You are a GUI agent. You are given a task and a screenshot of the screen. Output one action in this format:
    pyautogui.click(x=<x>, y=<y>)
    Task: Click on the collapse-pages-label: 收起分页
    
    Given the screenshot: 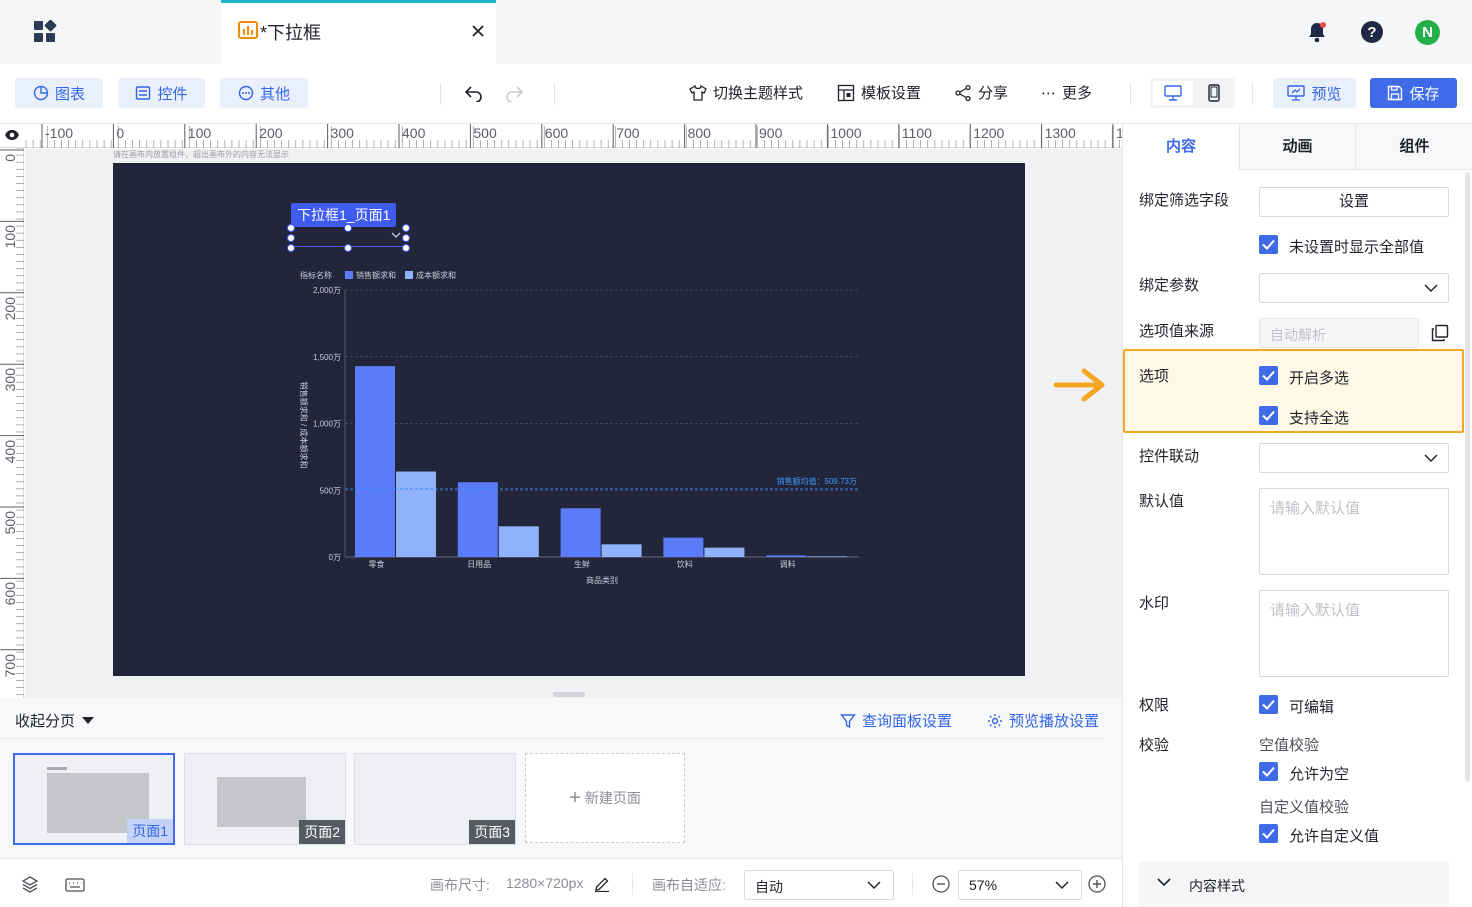 What is the action you would take?
    pyautogui.click(x=45, y=721)
    